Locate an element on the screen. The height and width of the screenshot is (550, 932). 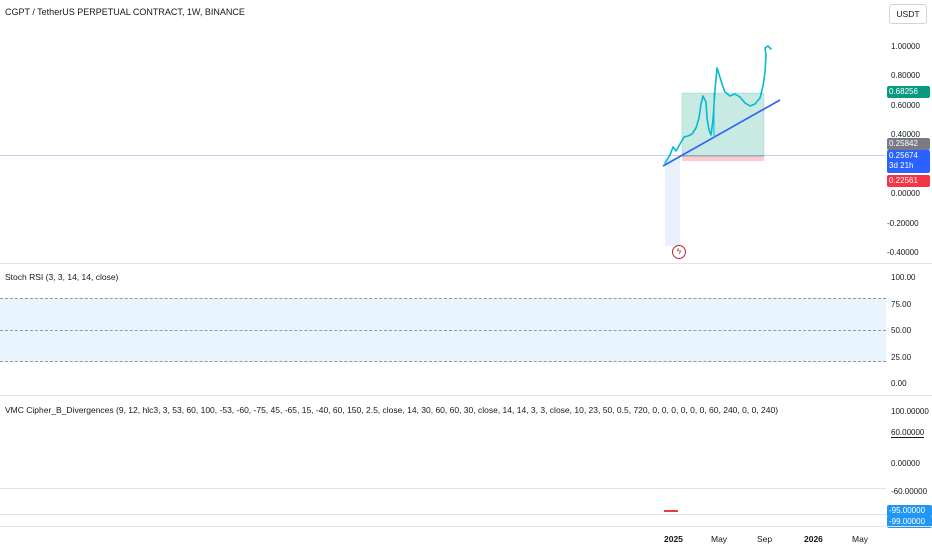
price-shadow is located at coordinates (672, 202).